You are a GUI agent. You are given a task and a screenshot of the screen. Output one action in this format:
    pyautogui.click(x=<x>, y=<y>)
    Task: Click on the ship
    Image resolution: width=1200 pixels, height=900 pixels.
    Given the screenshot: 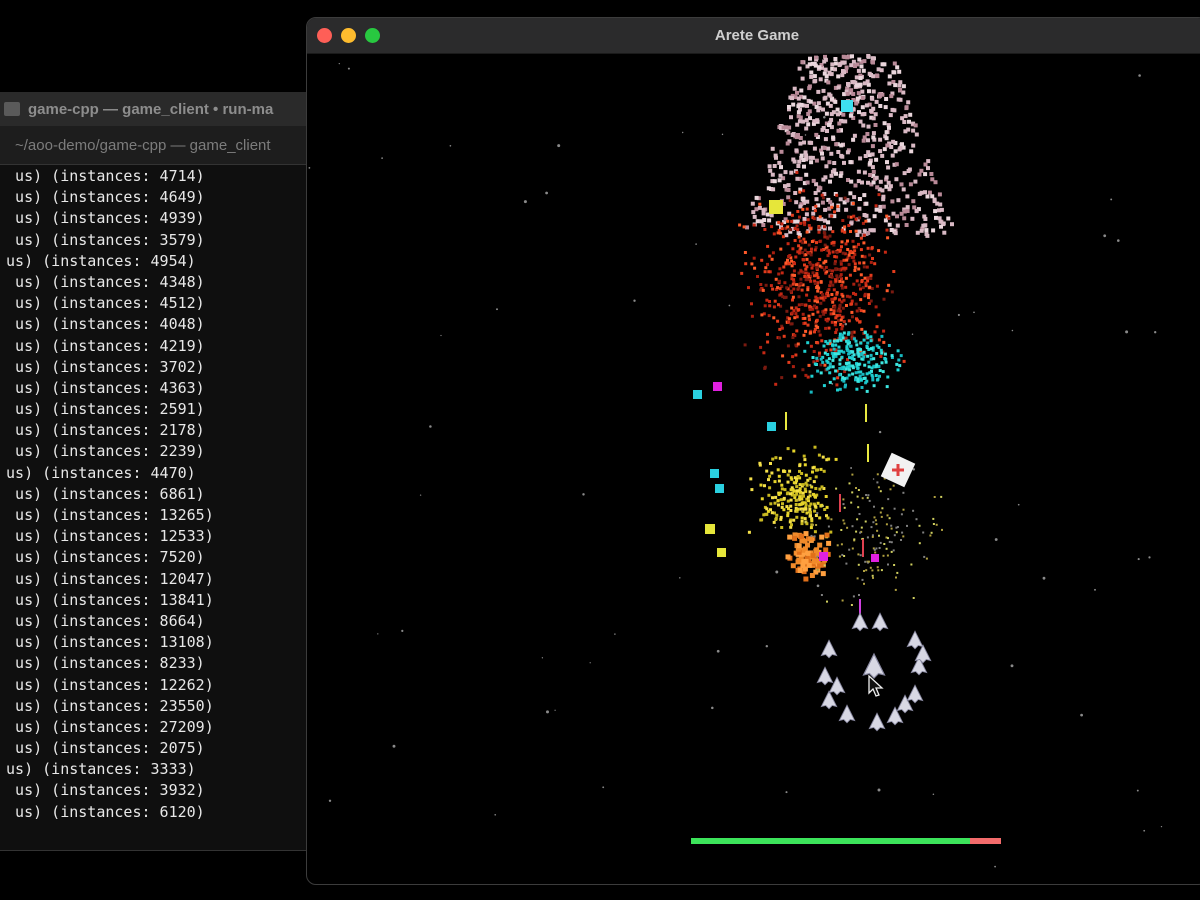 What is the action you would take?
    pyautogui.click(x=829, y=649)
    